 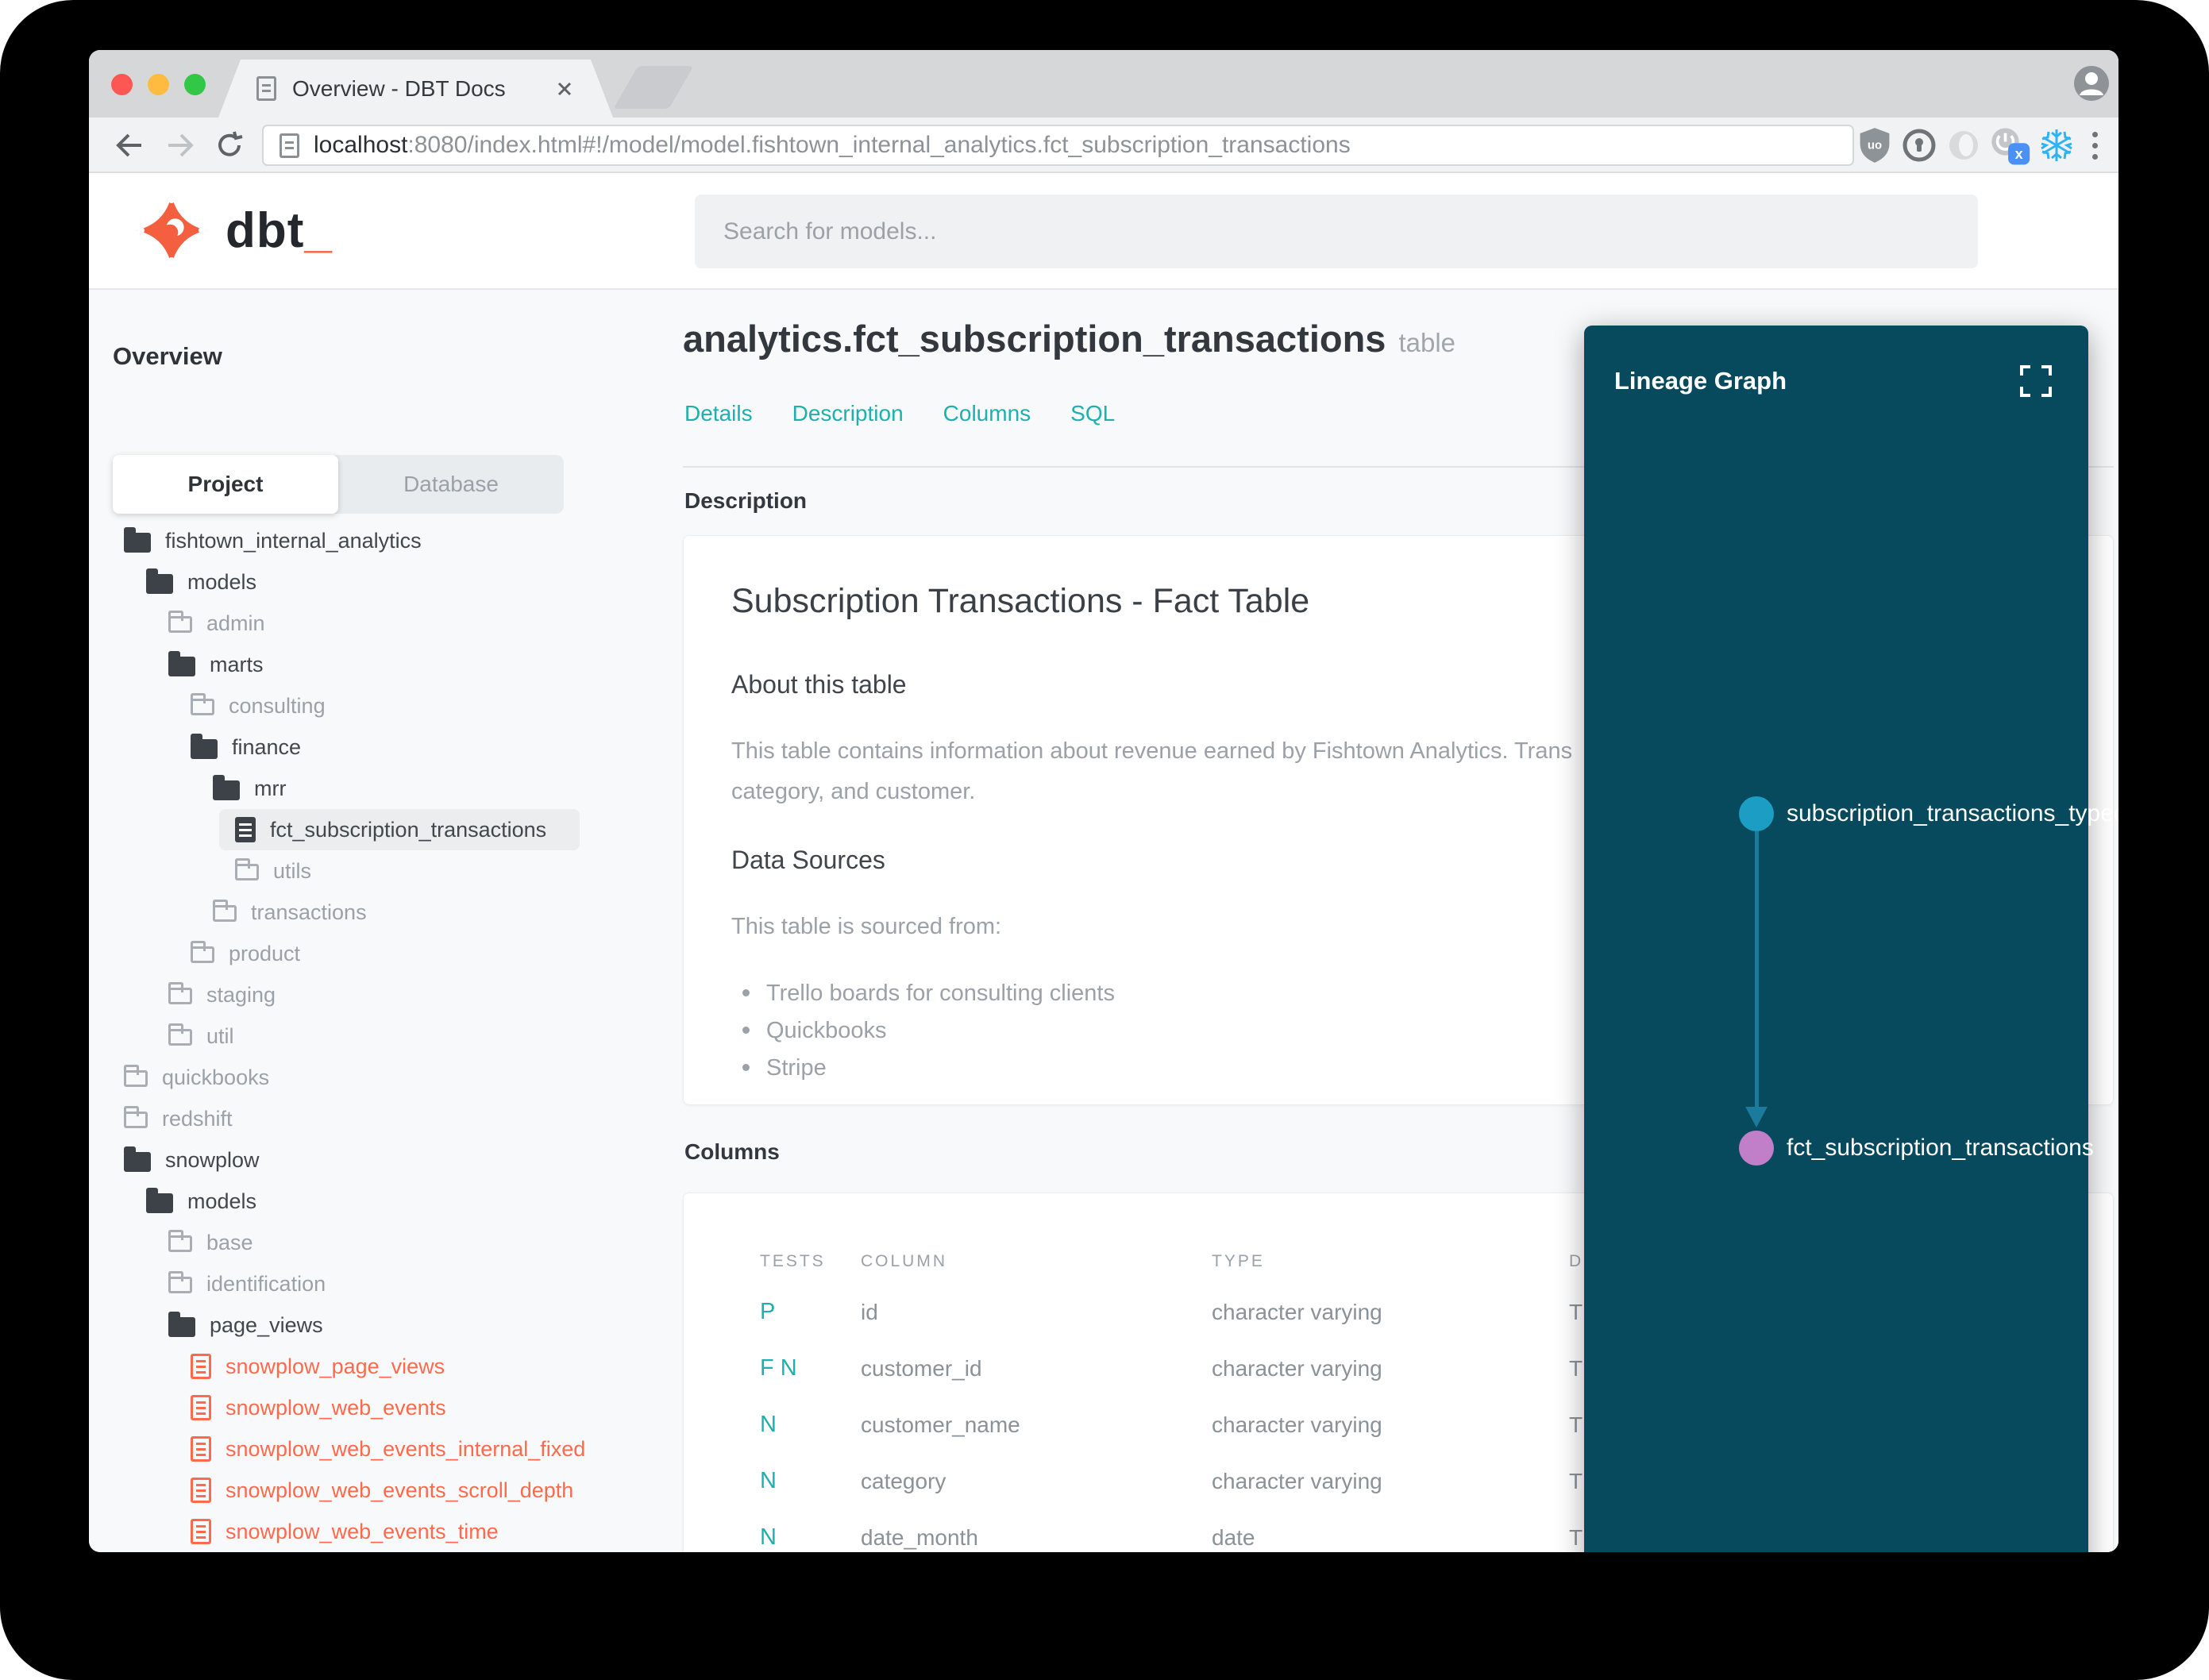 I want to click on tree-item-snowplow-web-events: snowplow_web_events, so click(x=346, y=1407).